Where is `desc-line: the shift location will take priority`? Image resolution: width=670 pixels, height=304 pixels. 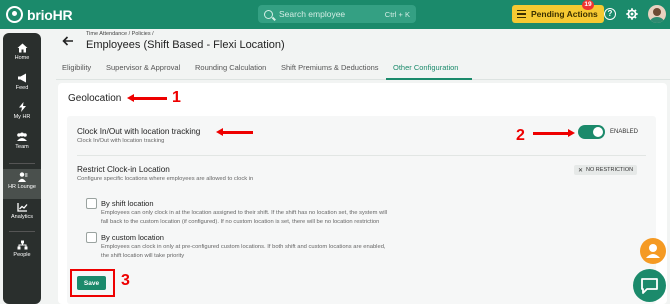 desc-line: the shift location will take priority is located at coordinates (143, 256).